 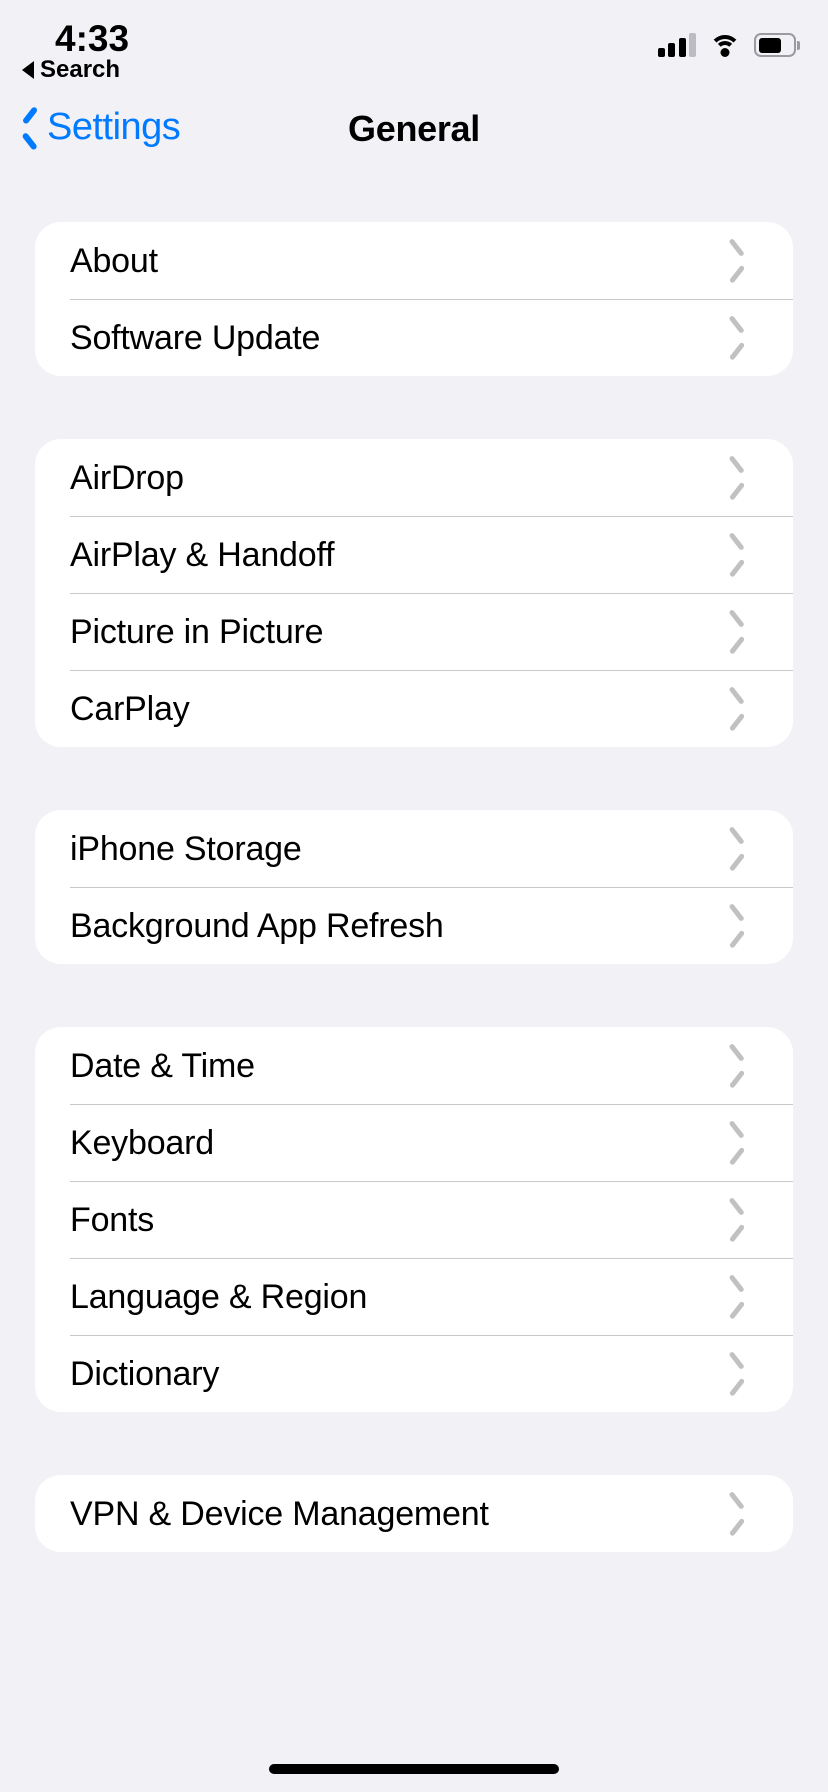 I want to click on row-label: VPN & Device Management, so click(x=279, y=1513).